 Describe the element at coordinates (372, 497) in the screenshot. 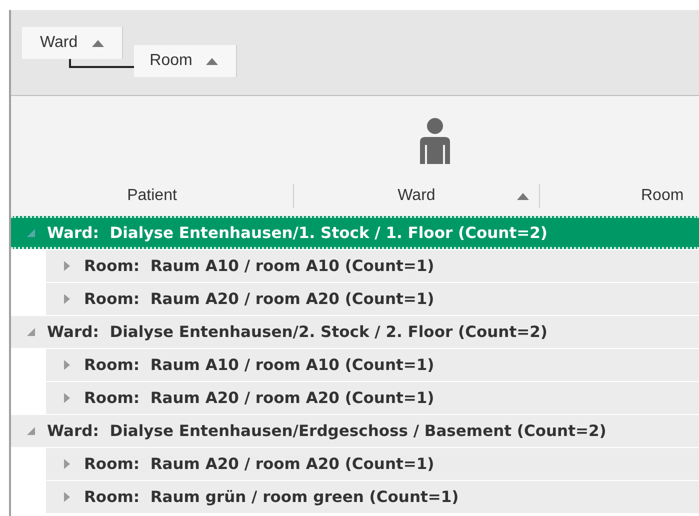

I see `group-row: Room: Raum grün / room green (Count=1)` at that location.